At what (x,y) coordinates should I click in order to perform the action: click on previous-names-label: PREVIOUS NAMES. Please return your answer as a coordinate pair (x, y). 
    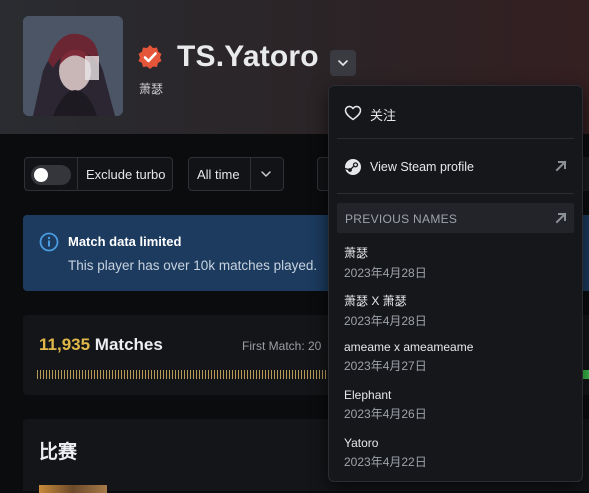
    Looking at the image, I should click on (401, 219).